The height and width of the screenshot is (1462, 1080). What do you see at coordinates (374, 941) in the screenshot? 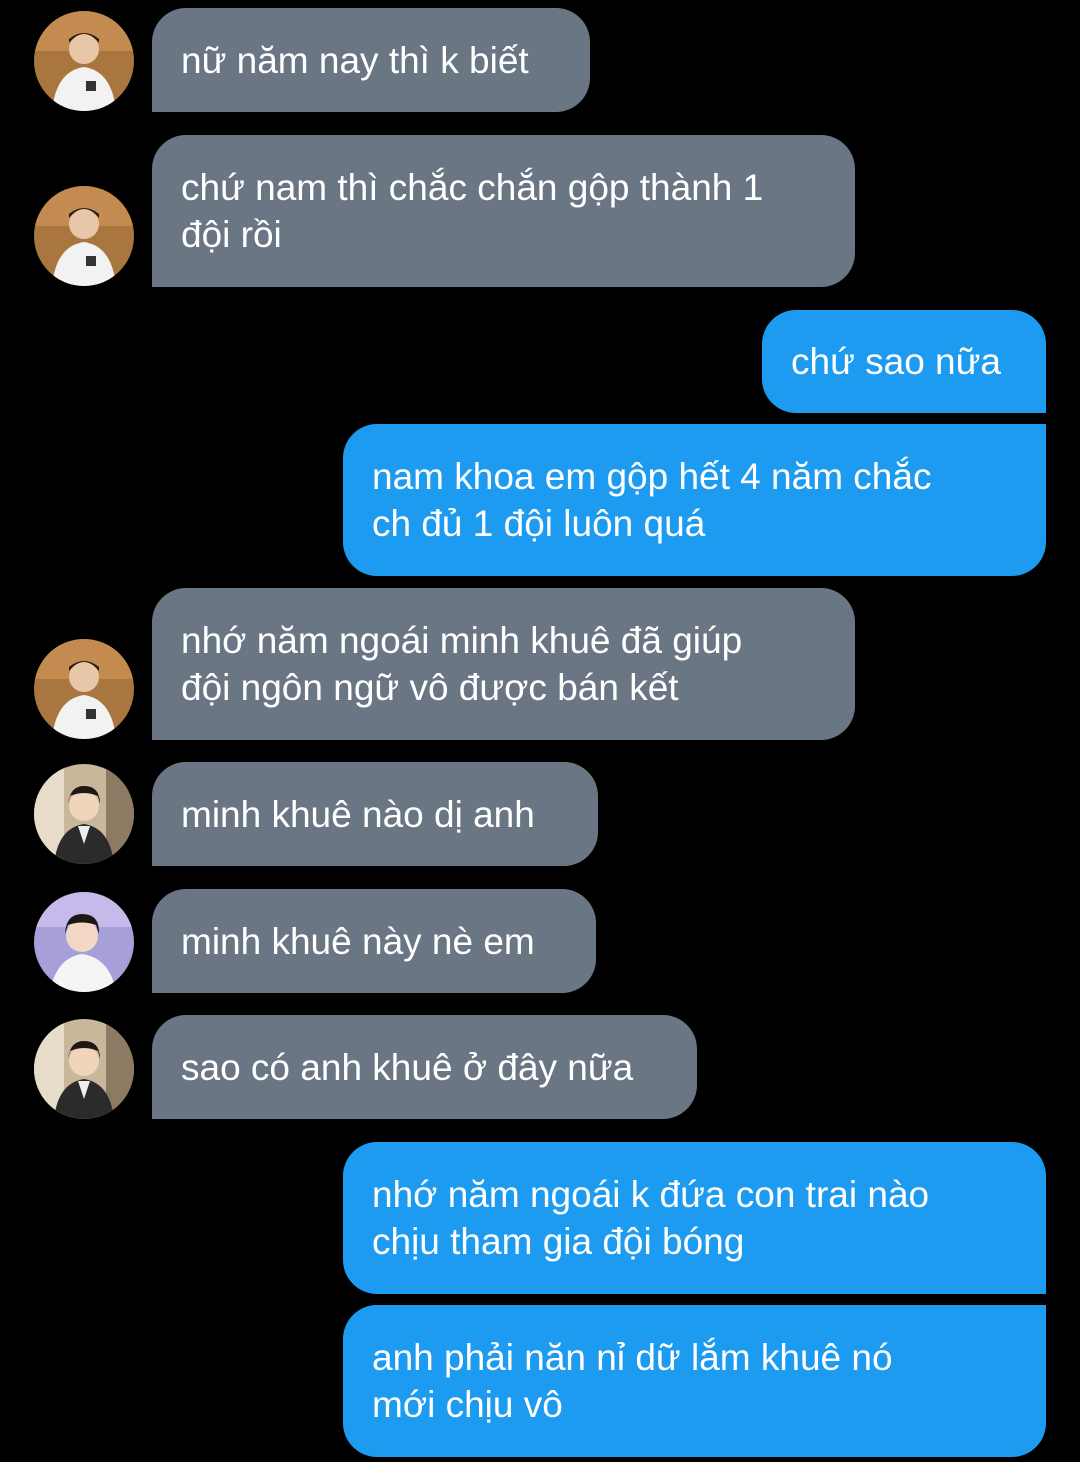
I see `message-bubble-incoming: minh khuê này nè em` at bounding box center [374, 941].